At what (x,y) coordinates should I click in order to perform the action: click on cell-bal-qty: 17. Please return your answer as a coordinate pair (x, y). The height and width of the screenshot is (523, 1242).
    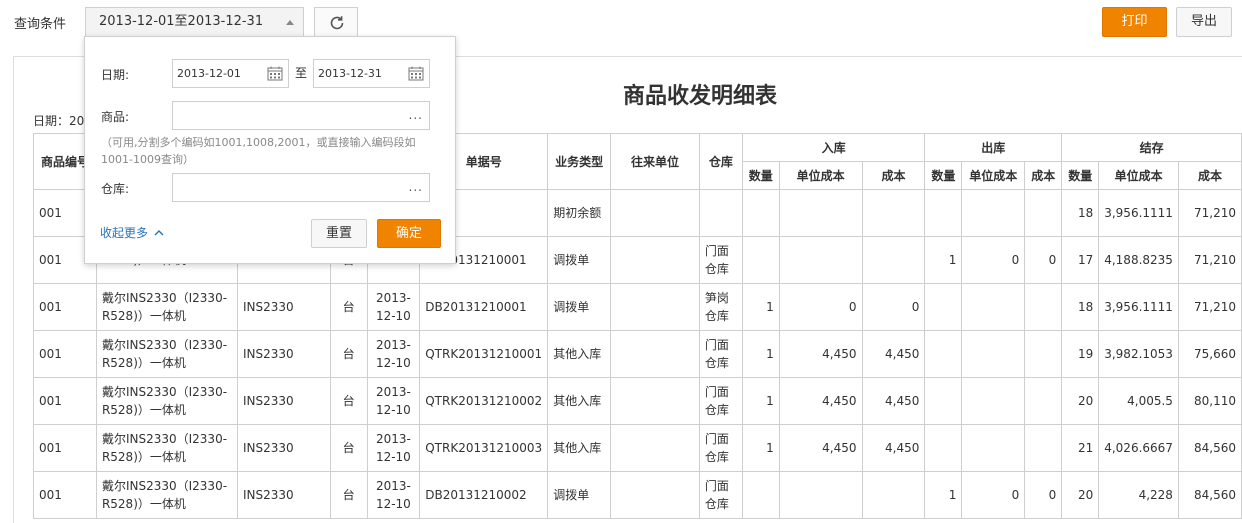
    Looking at the image, I should click on (1080, 260).